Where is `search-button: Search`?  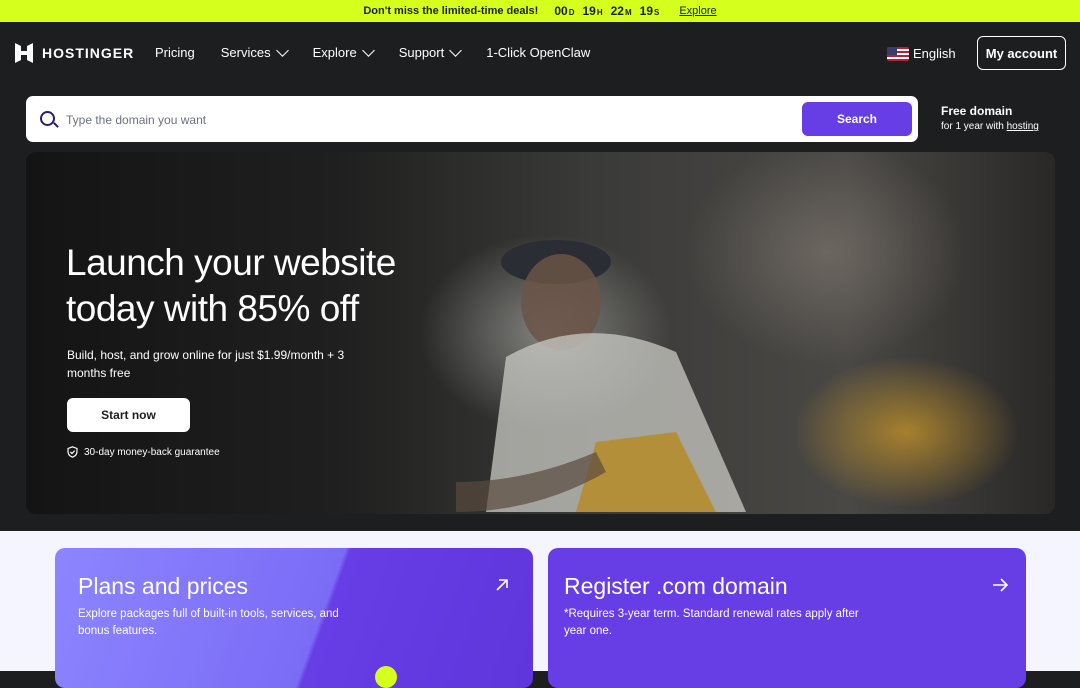 search-button: Search is located at coordinates (857, 119).